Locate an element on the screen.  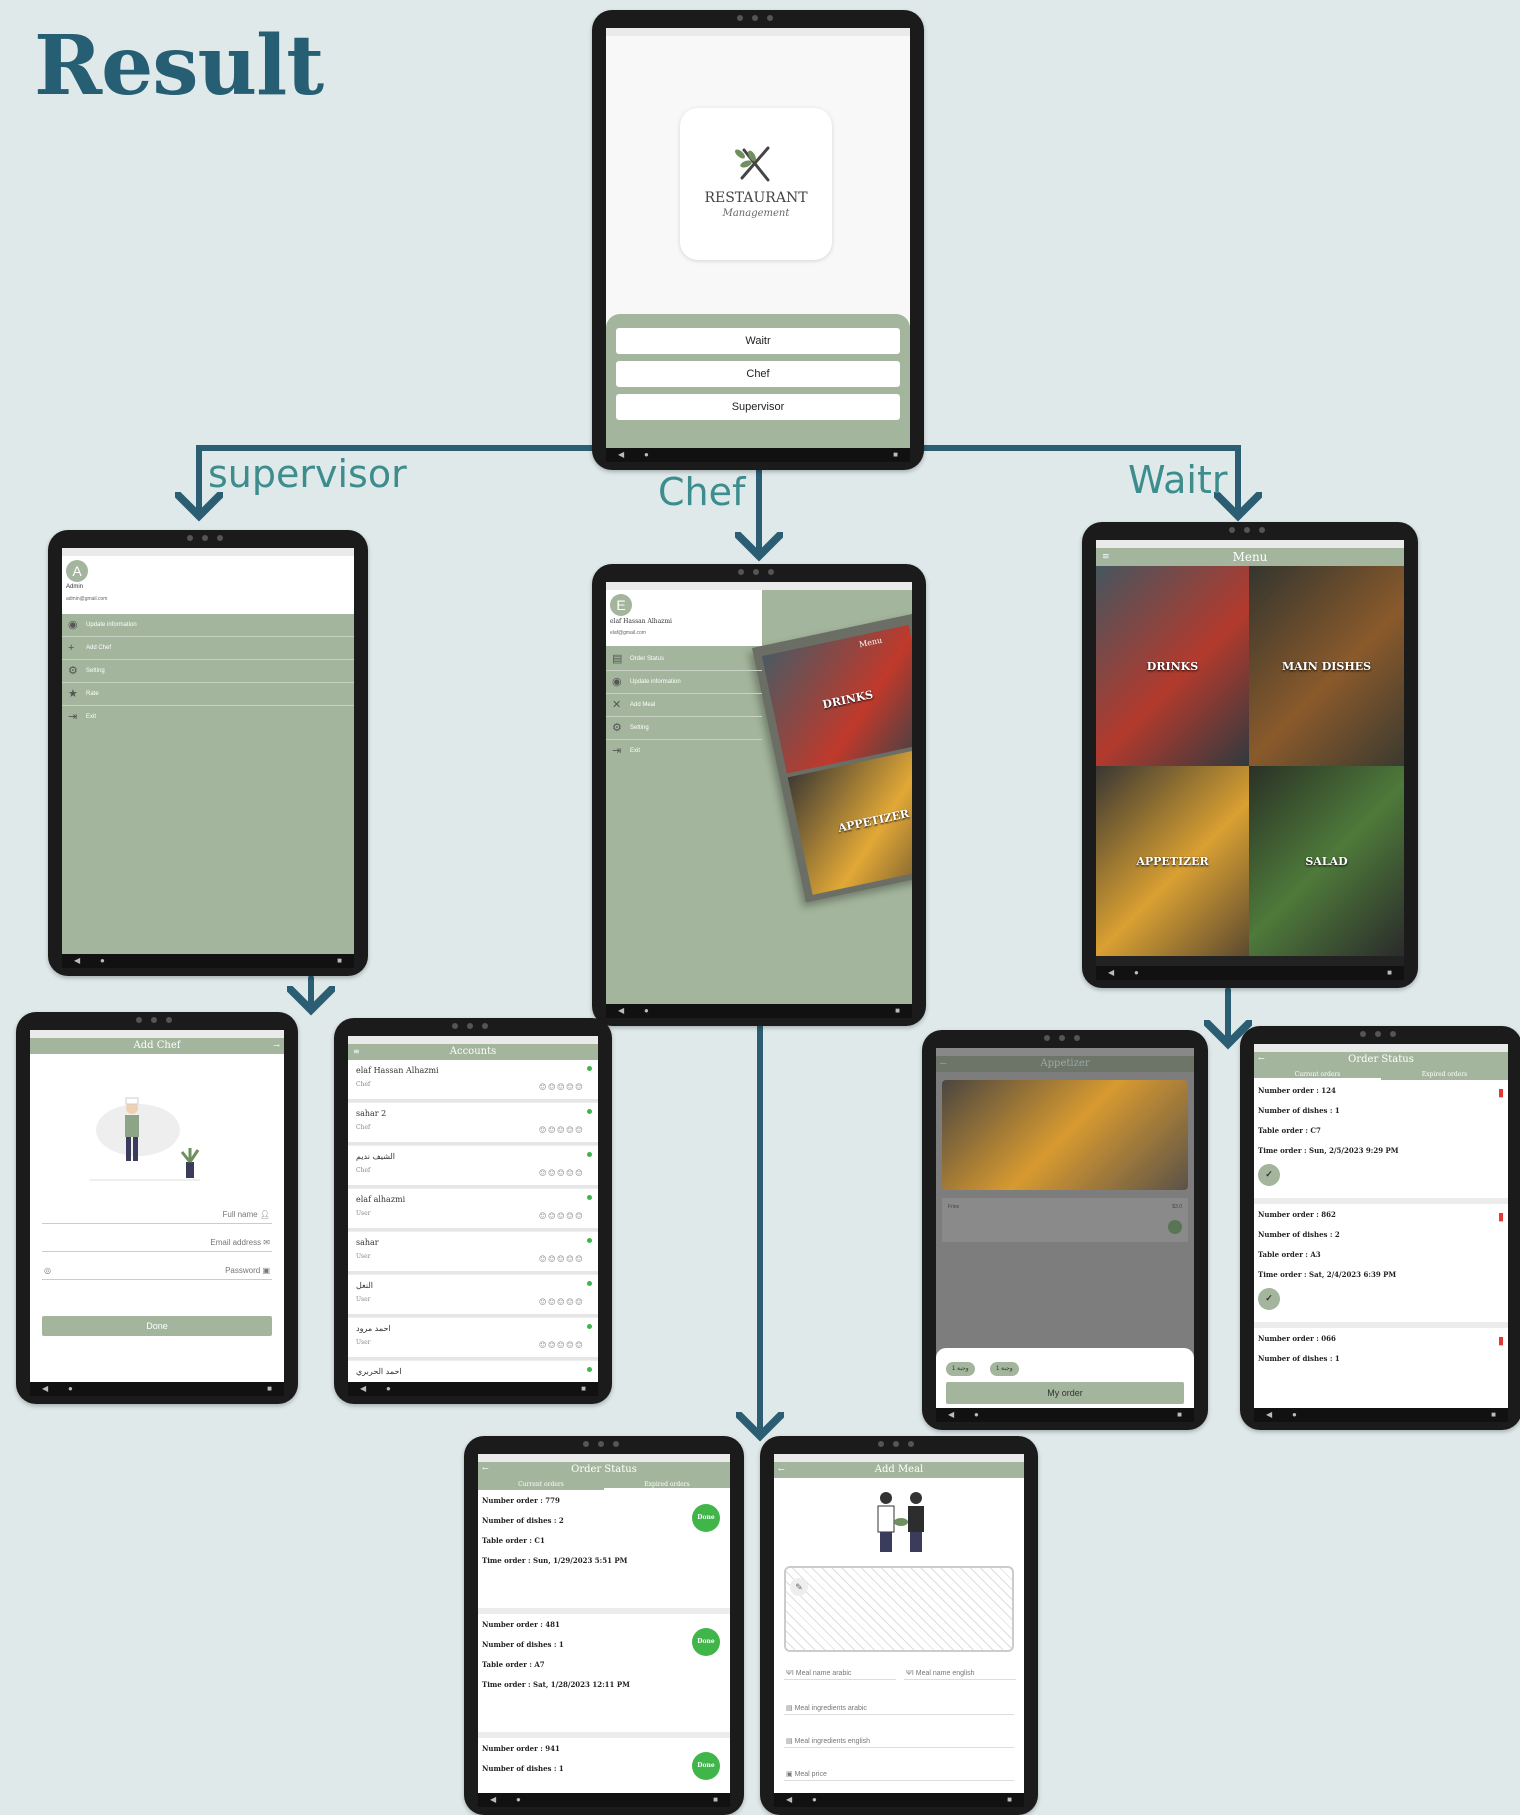
meal-price: $3.0 is located at coordinates (1177, 1207).